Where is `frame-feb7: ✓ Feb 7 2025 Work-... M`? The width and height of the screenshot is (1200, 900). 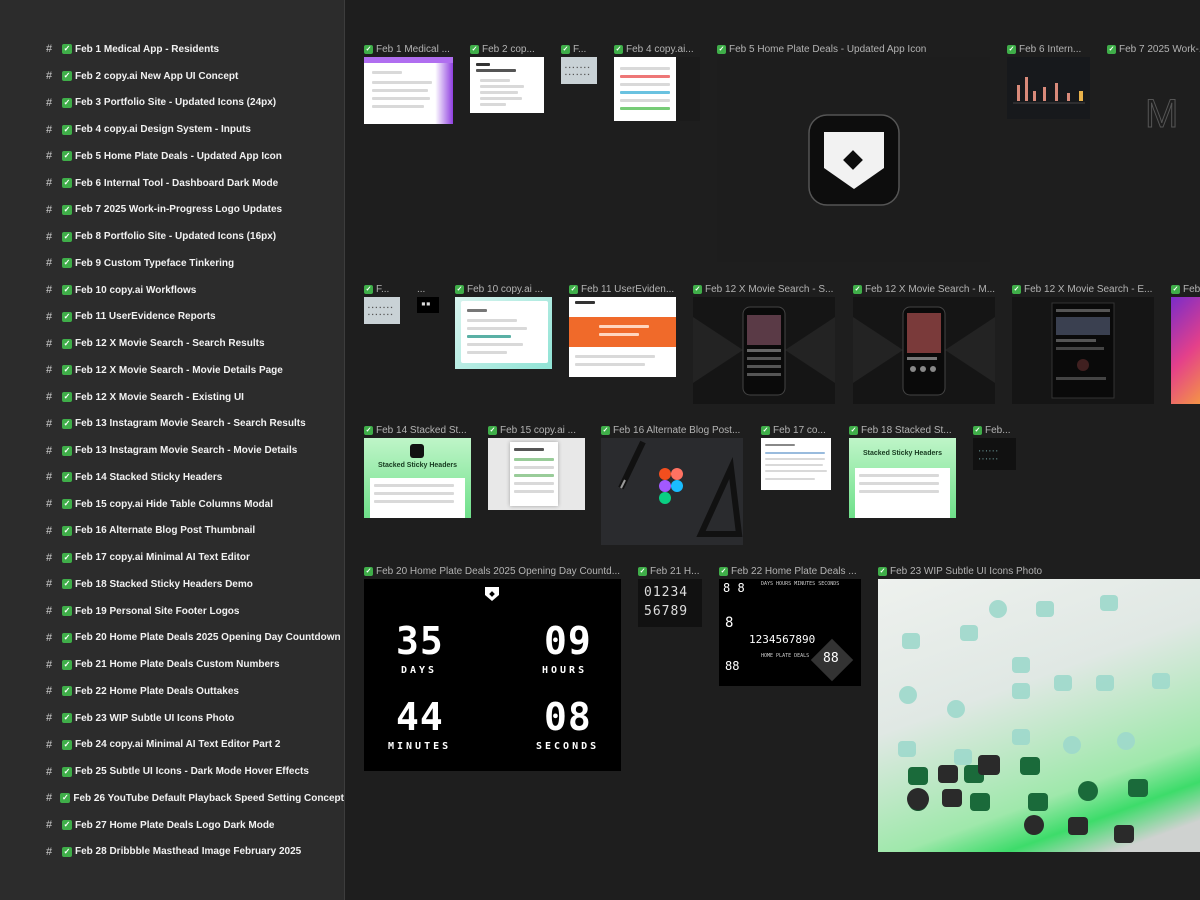 frame-feb7: ✓ Feb 7 2025 Work-... M is located at coordinates (1153, 90).